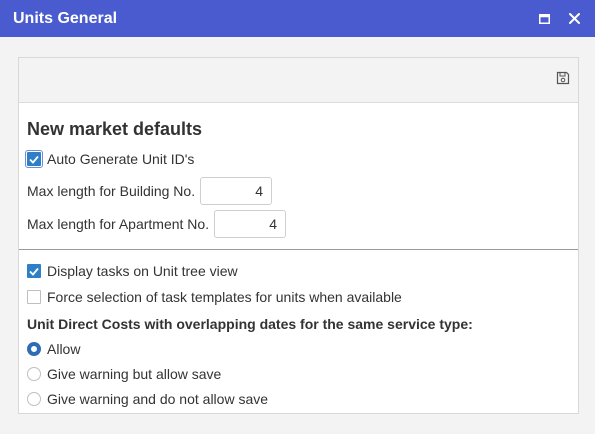 The height and width of the screenshot is (434, 595). Describe the element at coordinates (302, 224) in the screenshot. I see `apartment-row: Max length for Apartment No.` at that location.